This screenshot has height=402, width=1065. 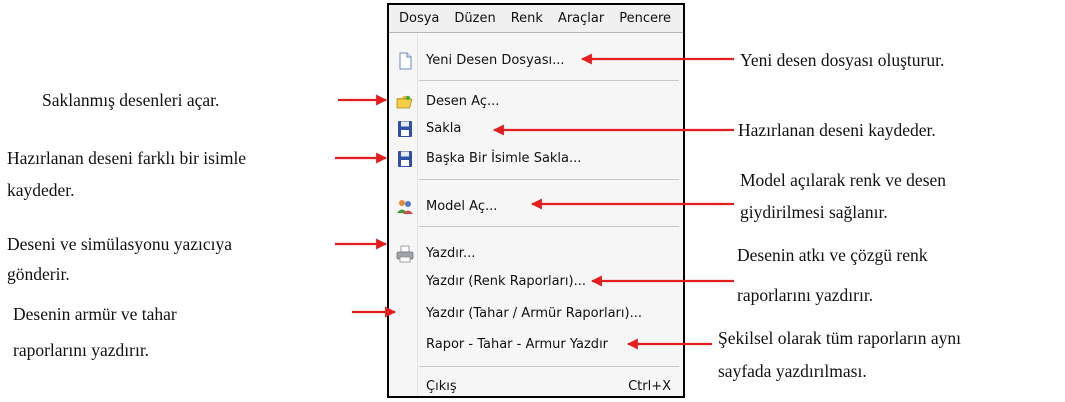 What do you see at coordinates (127, 158) in the screenshot?
I see `note-save-as-line1: Hazırlanan deseni farklı bir isimle` at bounding box center [127, 158].